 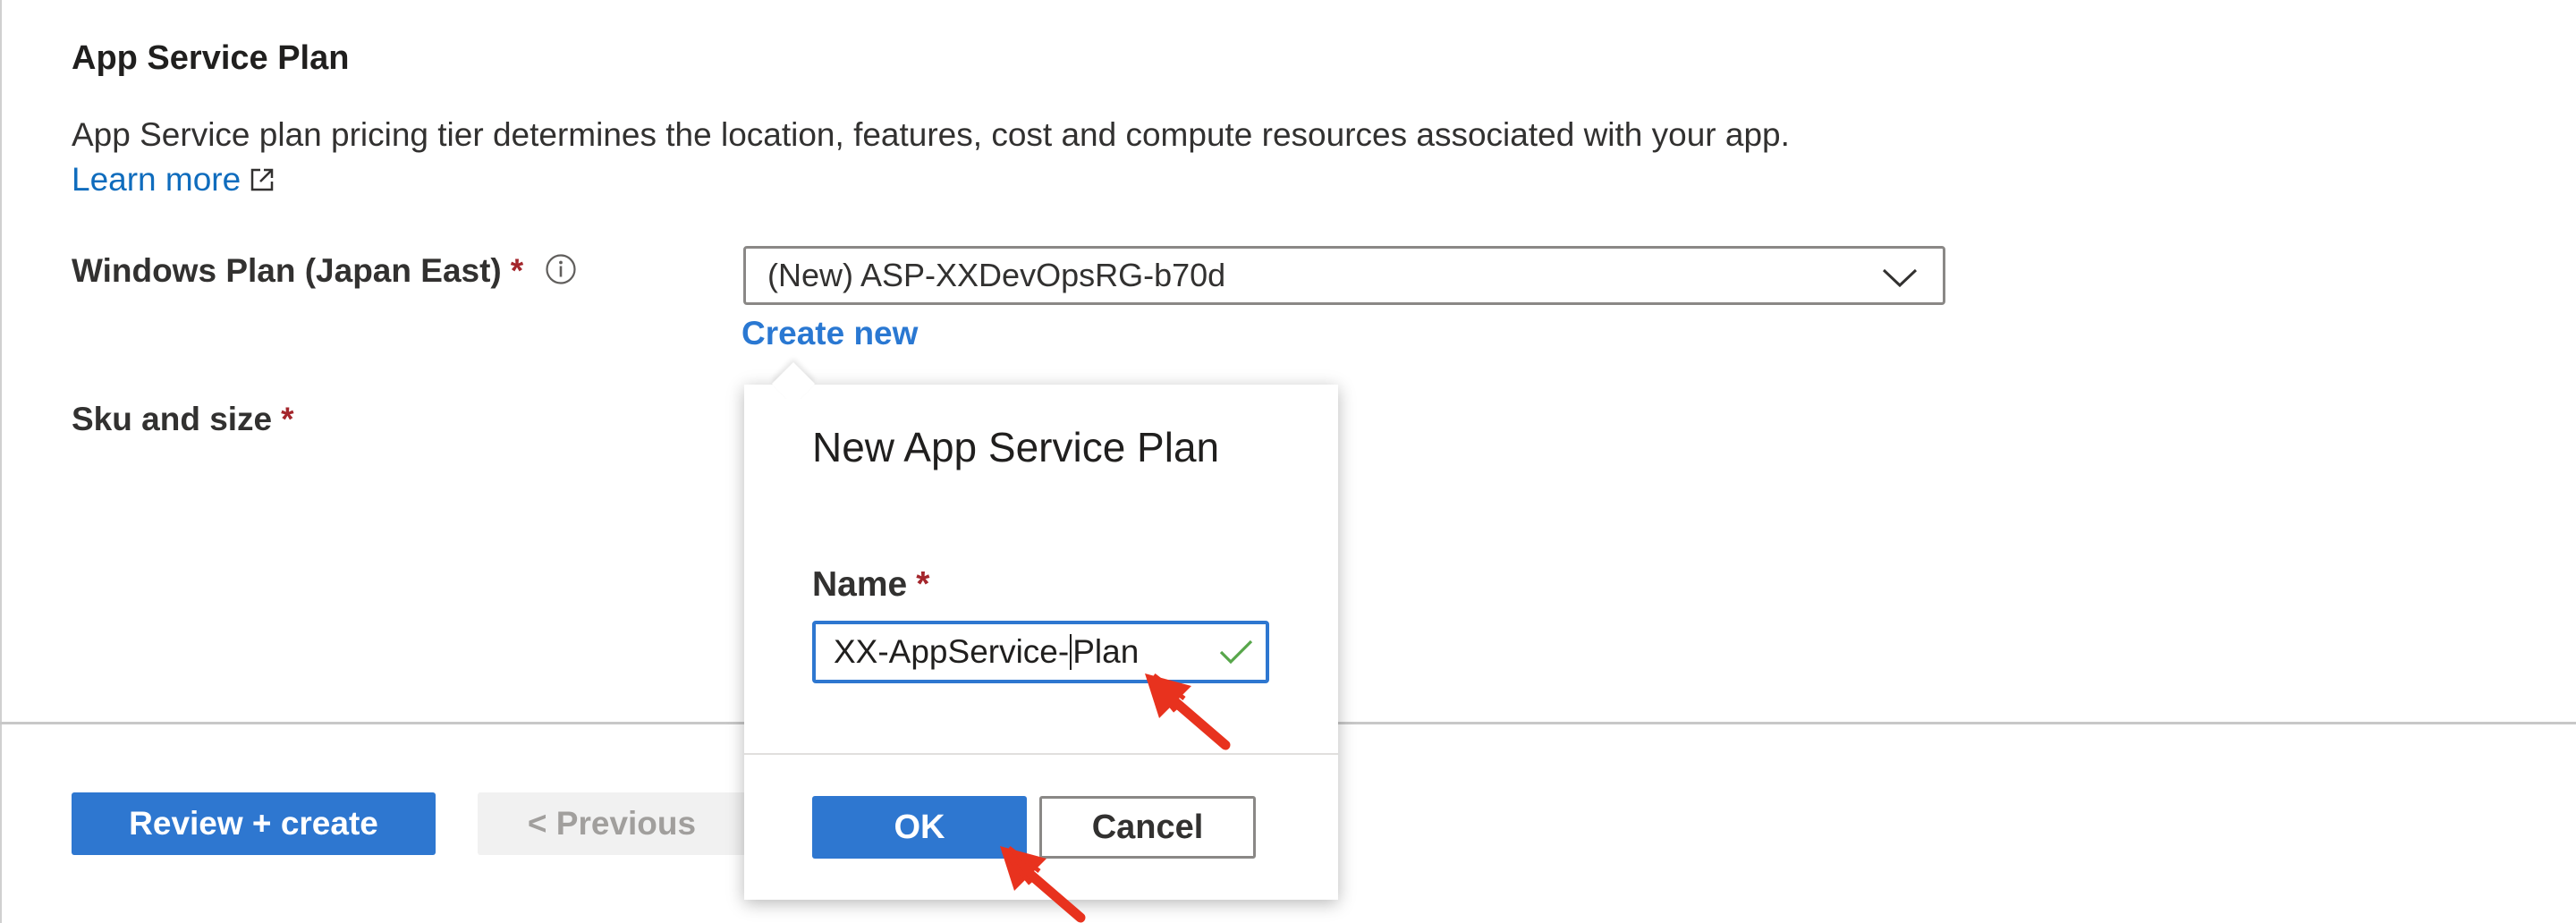 What do you see at coordinates (157, 179) in the screenshot?
I see `learn-more-label: Learn more` at bounding box center [157, 179].